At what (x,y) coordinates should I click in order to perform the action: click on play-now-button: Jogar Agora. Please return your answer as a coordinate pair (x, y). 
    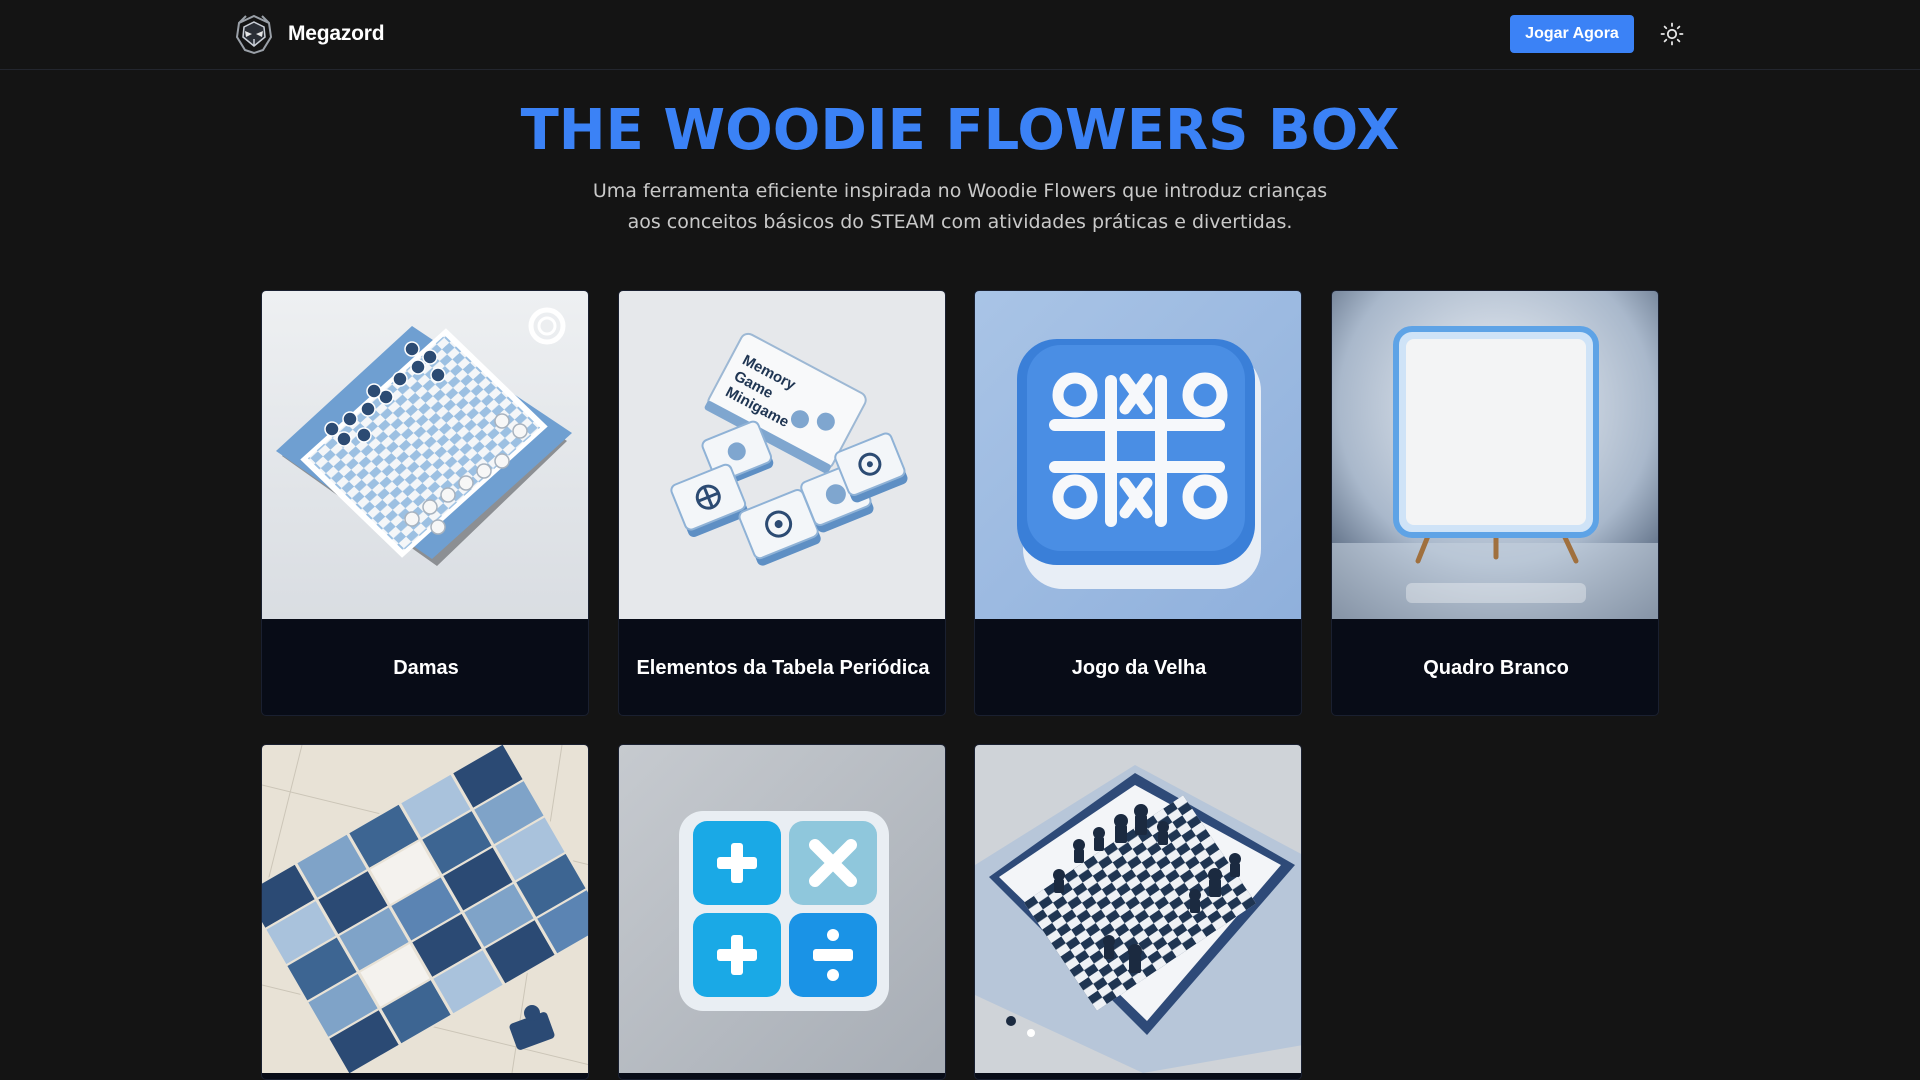
    Looking at the image, I should click on (1572, 34).